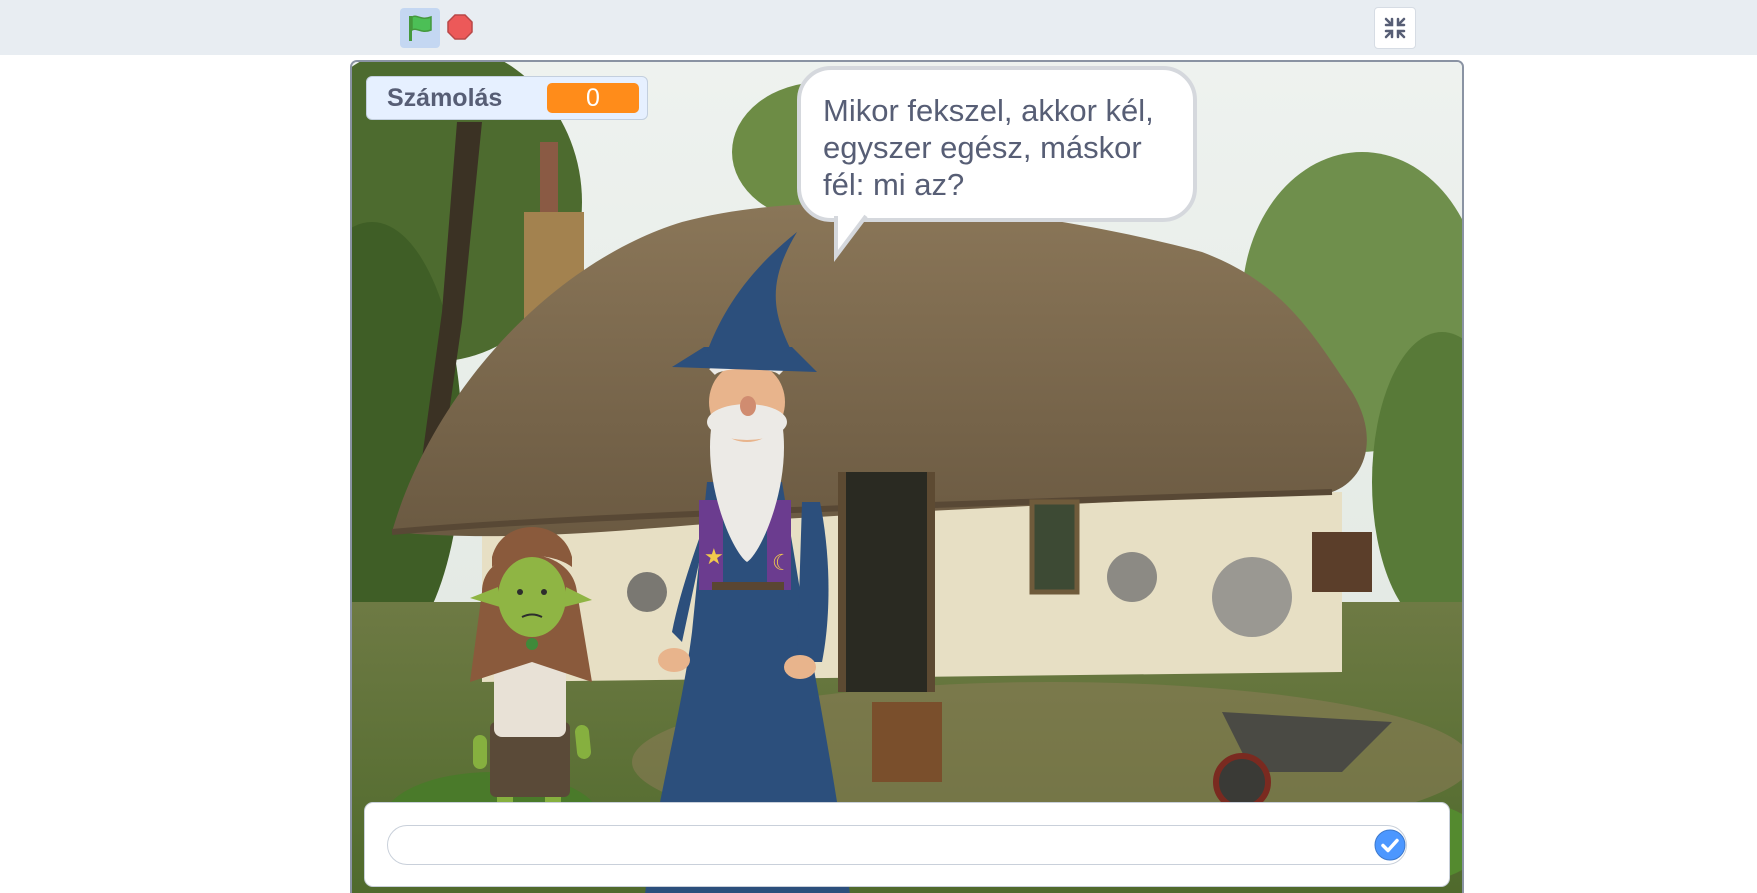  I want to click on stop-sign-icon, so click(460, 27).